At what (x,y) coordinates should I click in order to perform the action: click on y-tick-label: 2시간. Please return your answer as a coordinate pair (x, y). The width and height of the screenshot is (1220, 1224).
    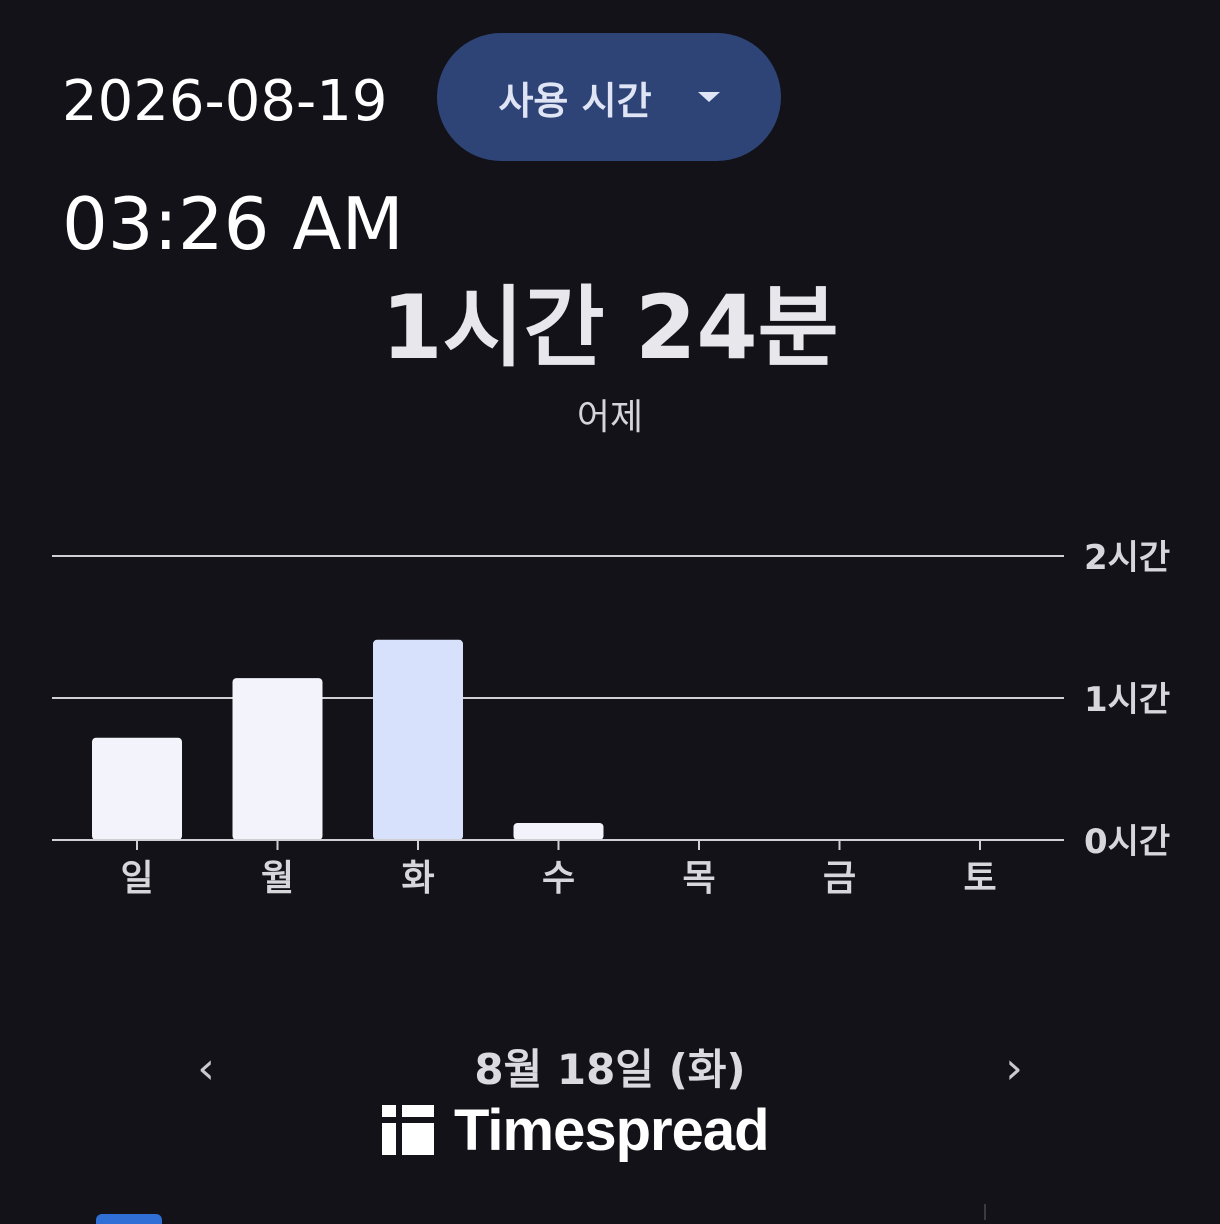
    Looking at the image, I should click on (1127, 558).